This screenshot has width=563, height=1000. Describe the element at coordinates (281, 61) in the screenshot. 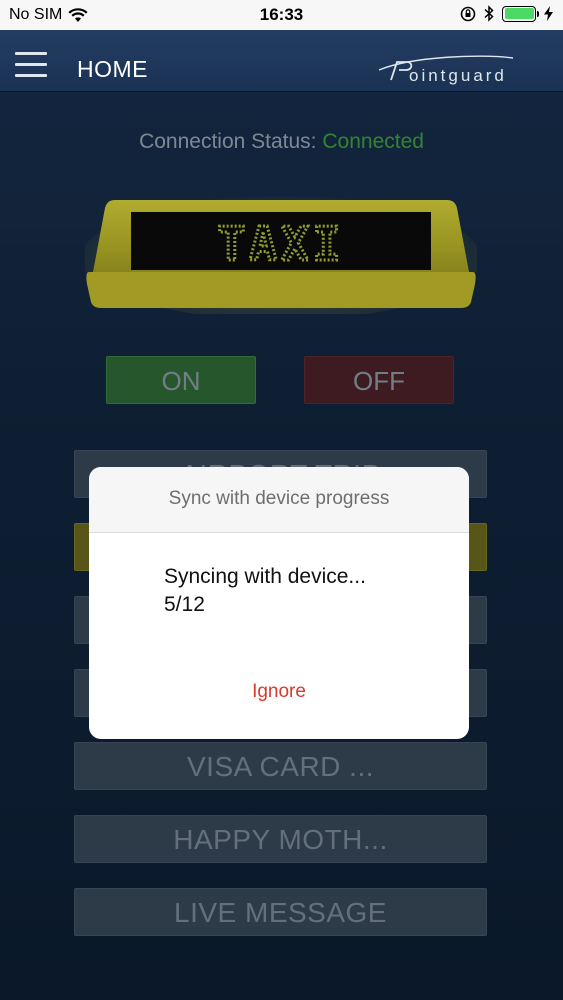

I see `nav-bar: HOME ointguard` at that location.